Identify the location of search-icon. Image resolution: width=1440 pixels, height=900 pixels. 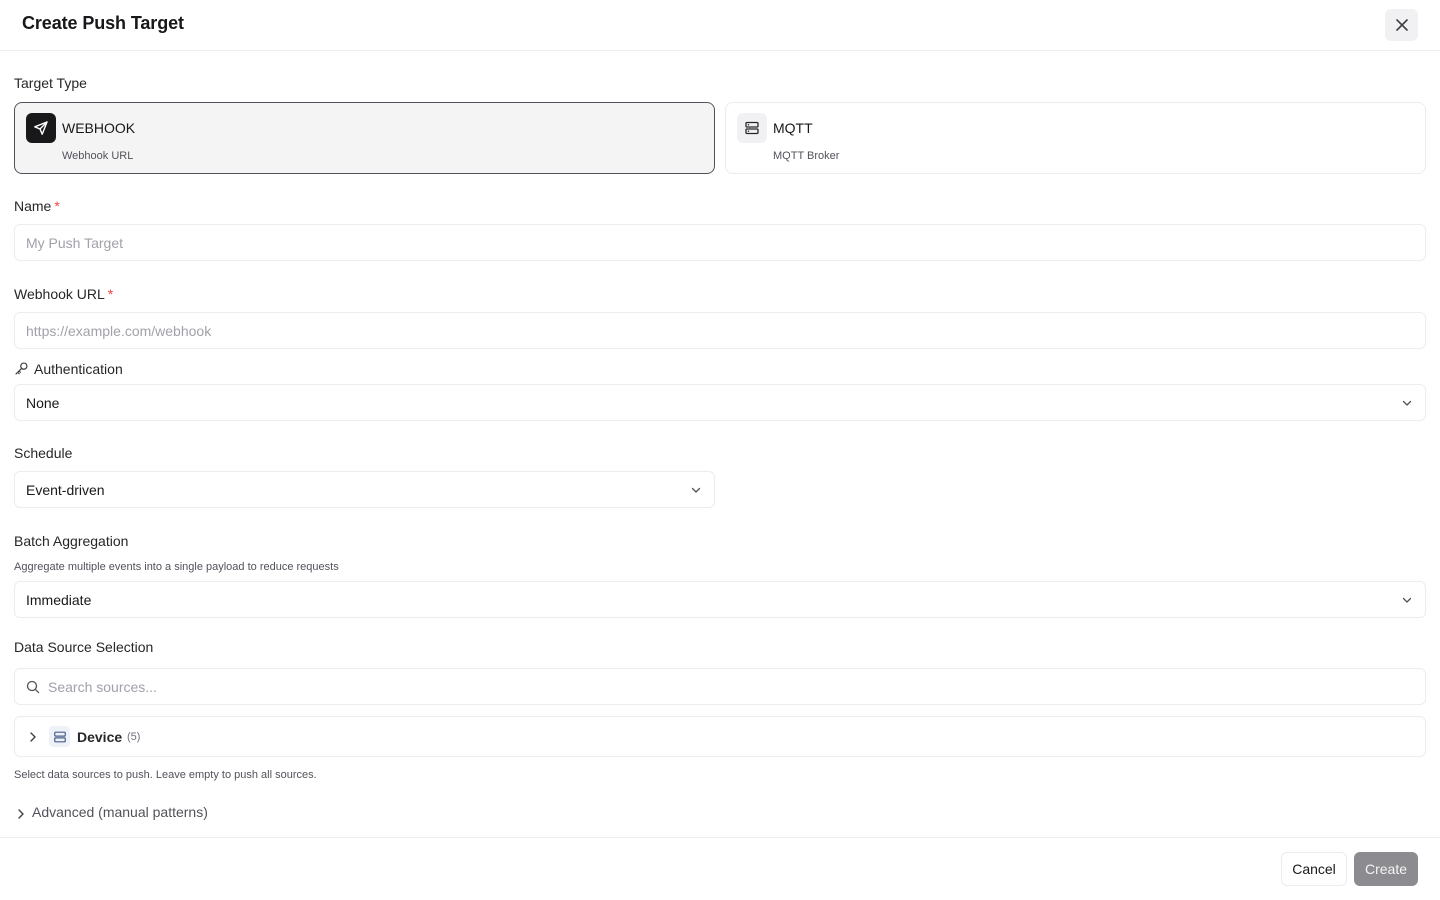
(33, 687).